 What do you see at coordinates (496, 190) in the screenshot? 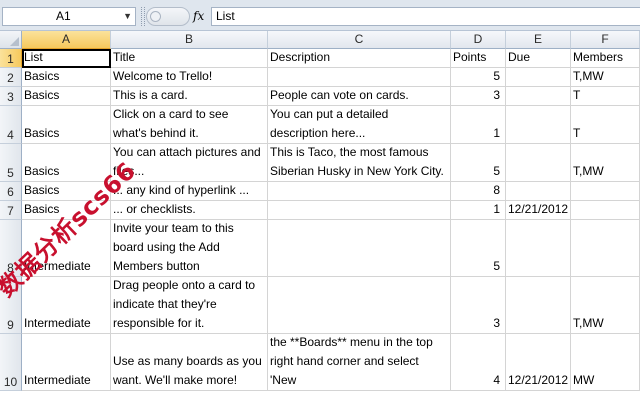
I see `cell-text: 8` at bounding box center [496, 190].